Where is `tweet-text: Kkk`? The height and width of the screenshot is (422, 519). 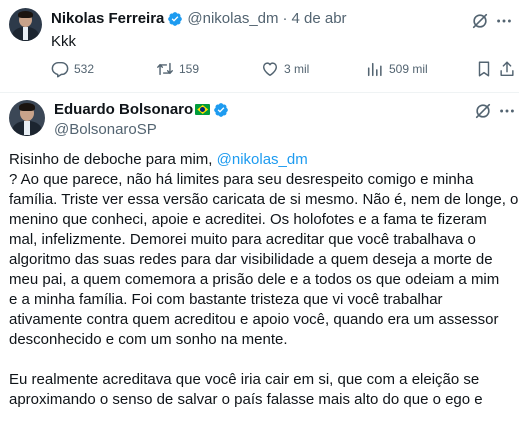 tweet-text: Kkk is located at coordinates (64, 41).